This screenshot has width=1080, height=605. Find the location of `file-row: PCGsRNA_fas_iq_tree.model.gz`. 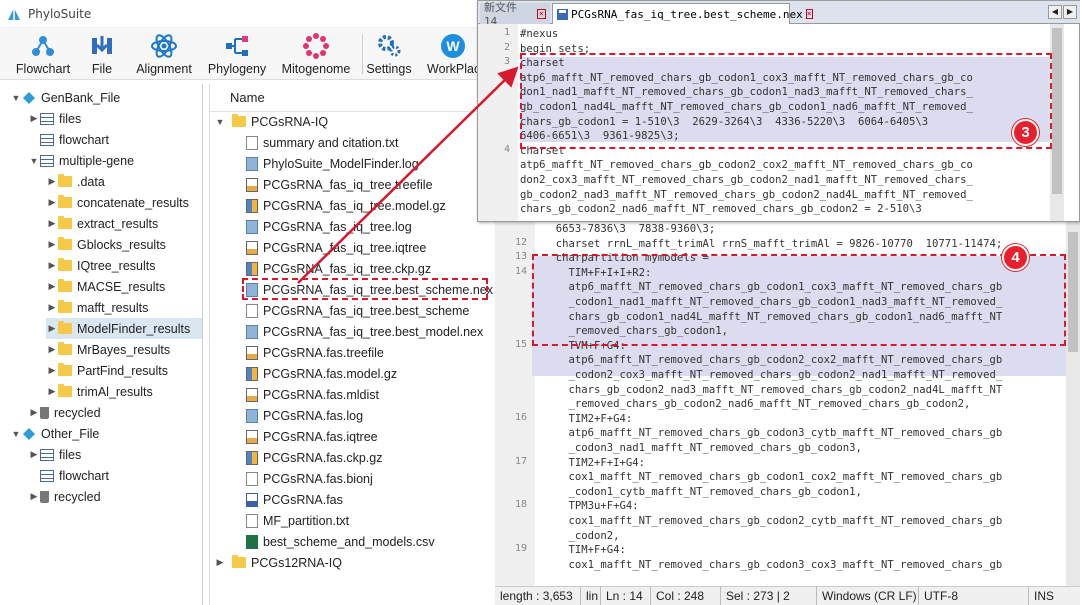

file-row: PCGsRNA_fas_iq_tree.model.gz is located at coordinates (346, 205).